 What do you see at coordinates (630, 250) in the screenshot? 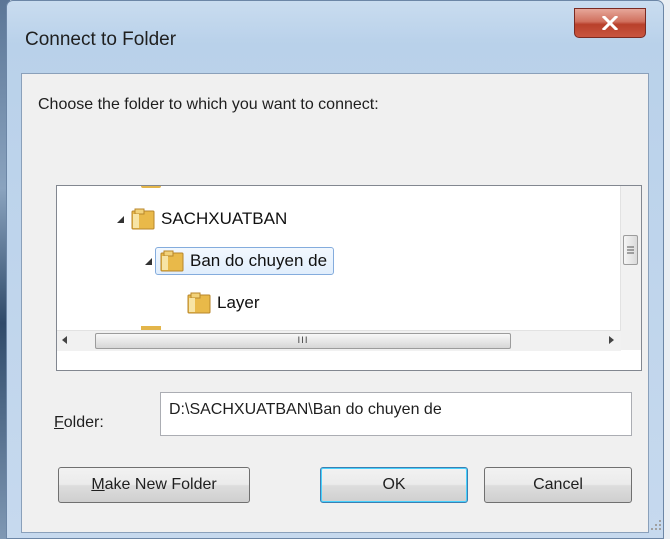
I see `vertical-scroll-thumb` at bounding box center [630, 250].